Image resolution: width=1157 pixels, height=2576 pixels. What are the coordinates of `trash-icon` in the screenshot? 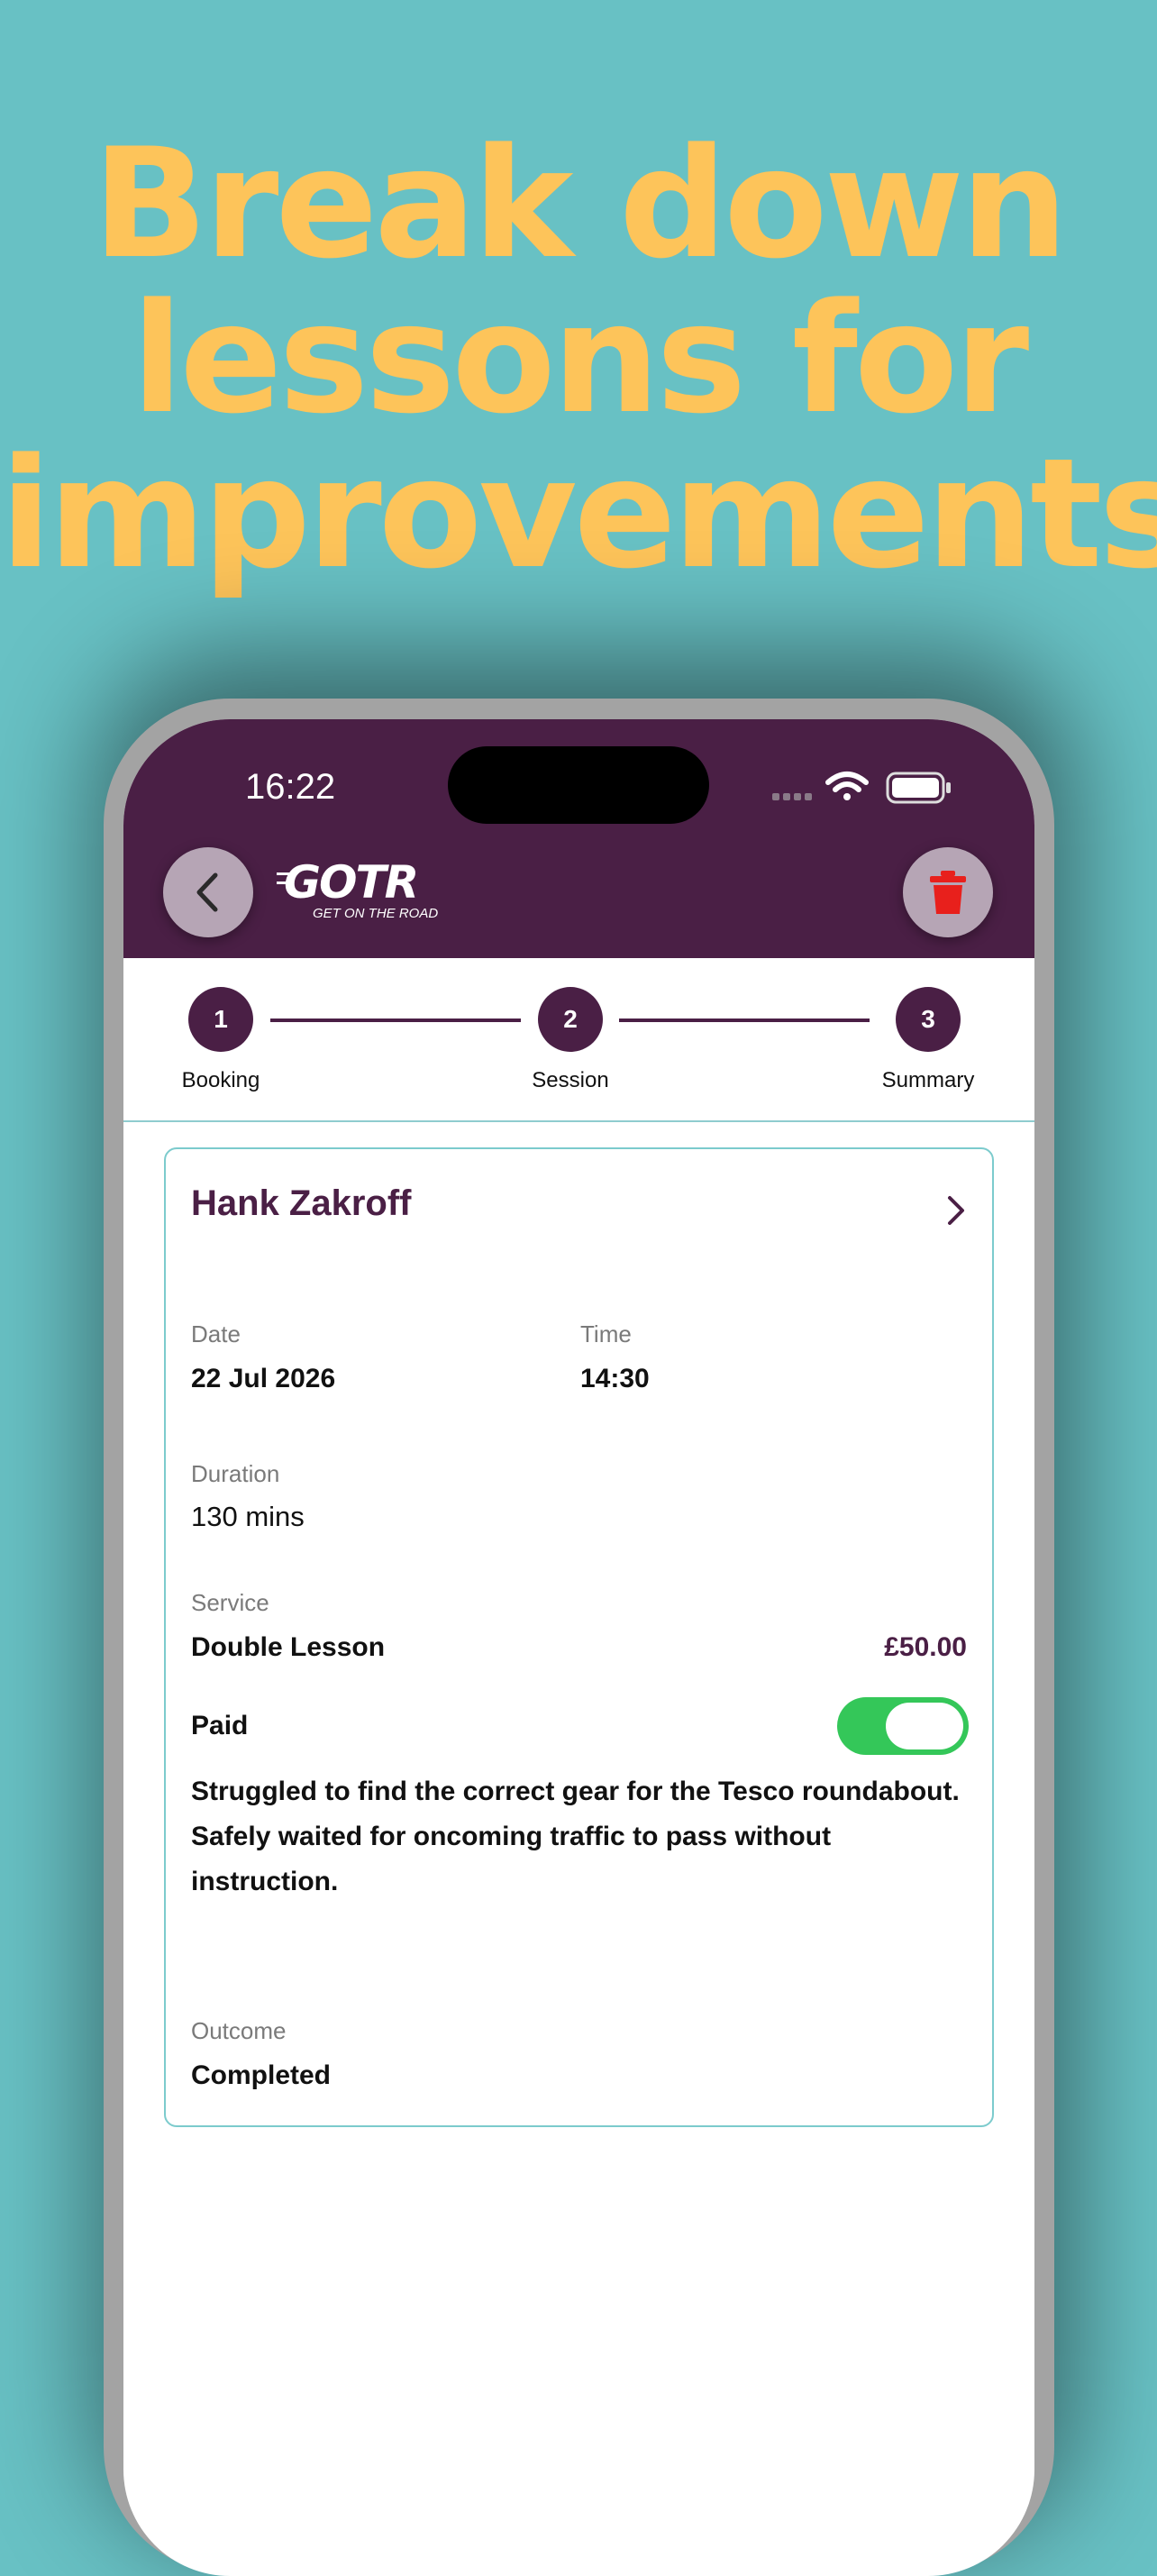 It's located at (948, 892).